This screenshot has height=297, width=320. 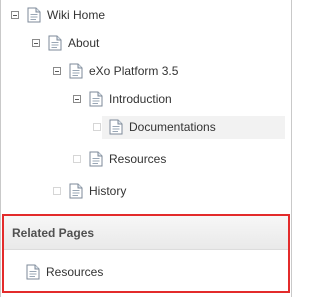 I want to click on related-page-label: Resources, so click(x=74, y=272).